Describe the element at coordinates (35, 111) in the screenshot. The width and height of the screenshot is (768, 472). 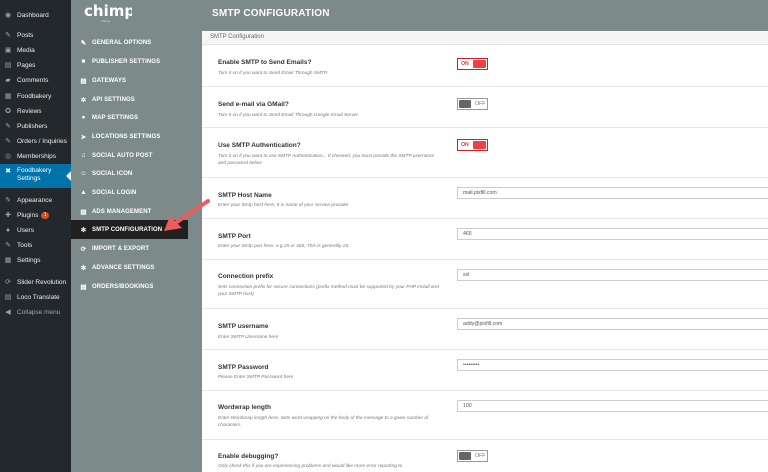
I see `wp-menu-reviews: ✪ Reviews` at that location.